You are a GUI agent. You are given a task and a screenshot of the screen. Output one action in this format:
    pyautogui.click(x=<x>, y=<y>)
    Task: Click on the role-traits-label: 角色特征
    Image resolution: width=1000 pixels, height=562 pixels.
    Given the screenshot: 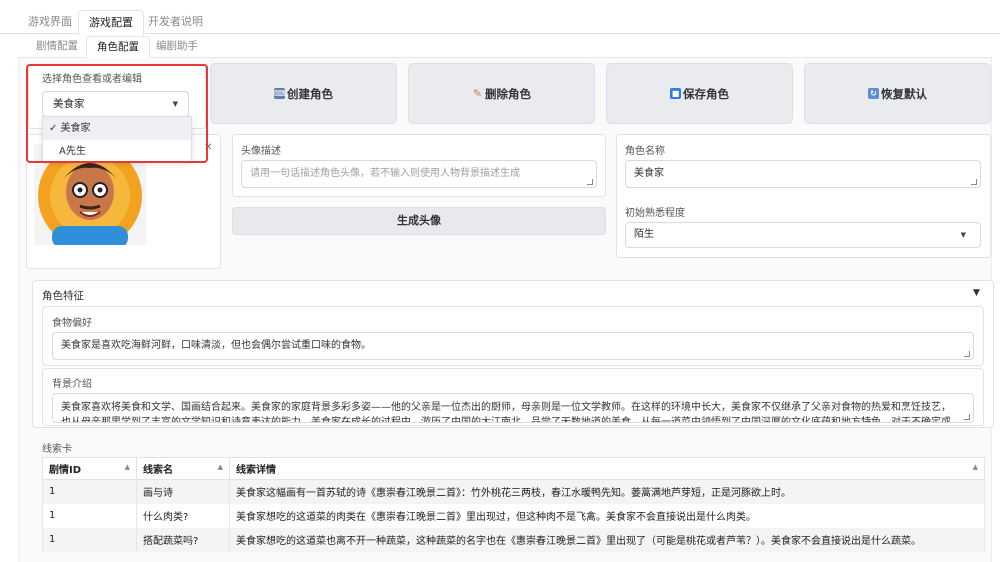 What is the action you would take?
    pyautogui.click(x=63, y=296)
    